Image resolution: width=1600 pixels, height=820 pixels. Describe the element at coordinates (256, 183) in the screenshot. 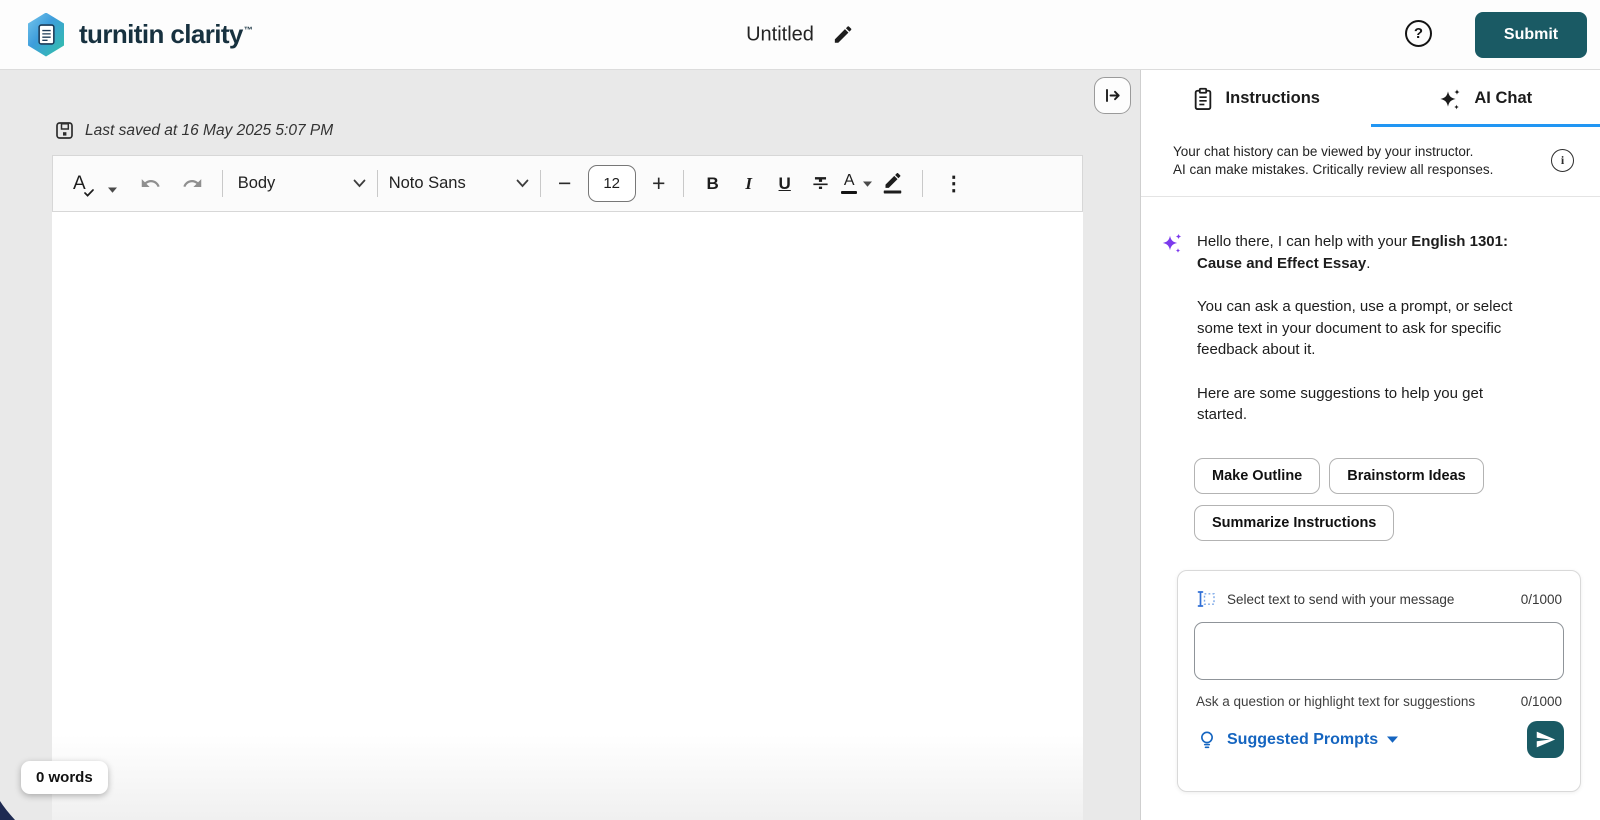

I see `paragraph-style-value: Body` at that location.